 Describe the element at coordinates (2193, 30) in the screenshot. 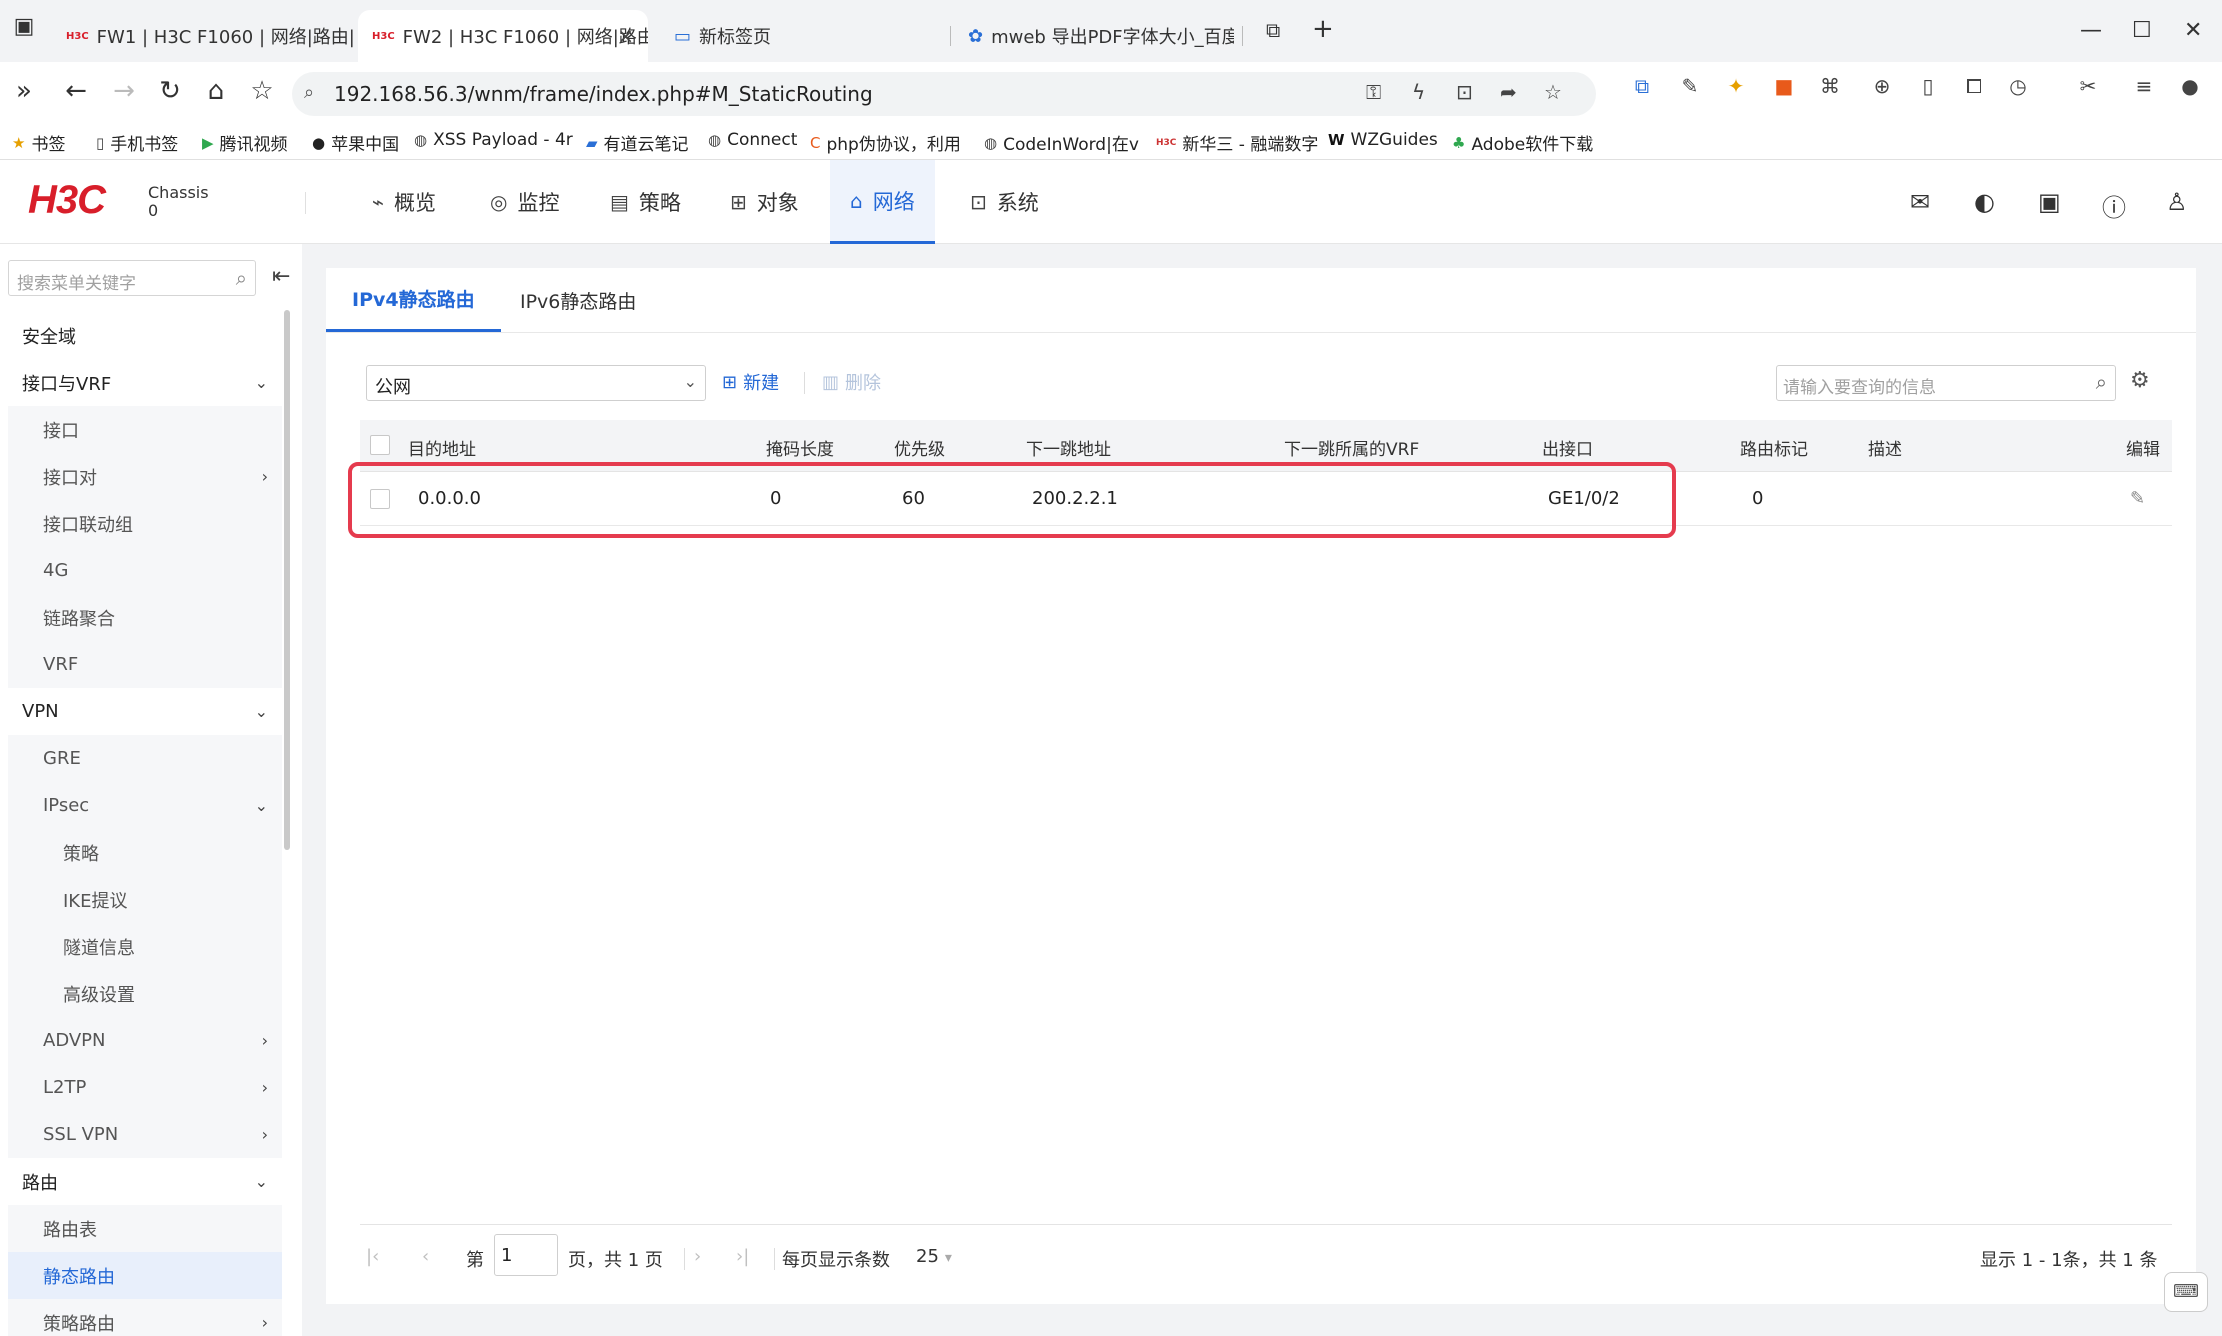

I see `window-close-icon: ✕` at that location.